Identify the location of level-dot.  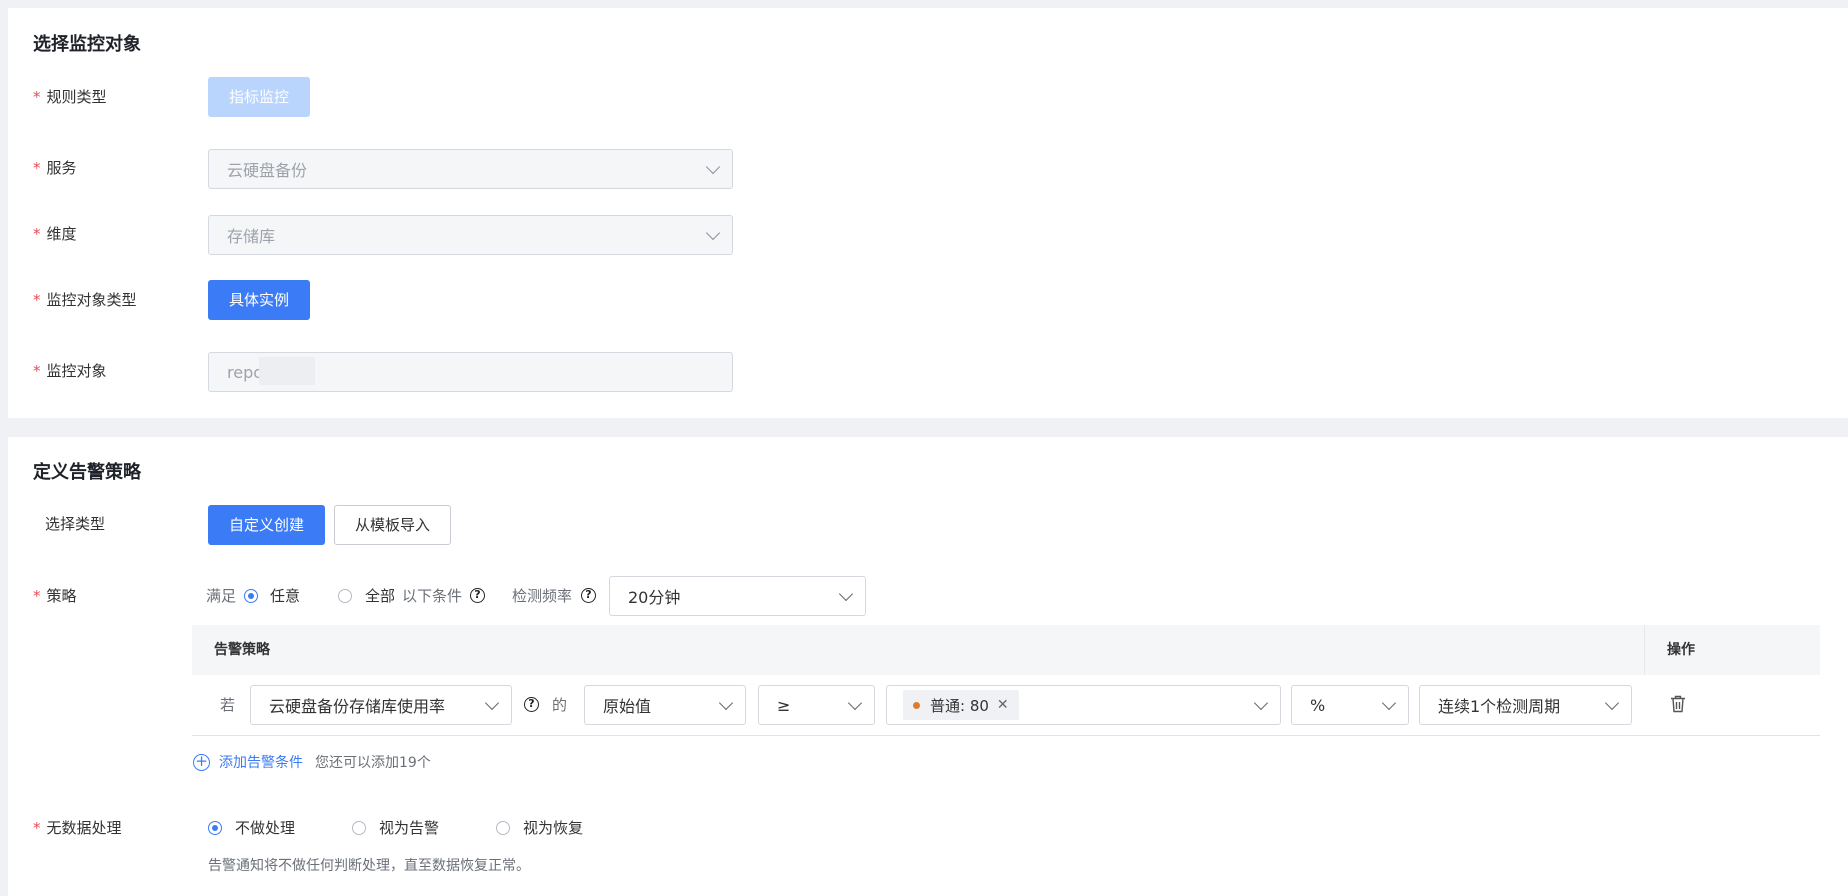
(916, 705).